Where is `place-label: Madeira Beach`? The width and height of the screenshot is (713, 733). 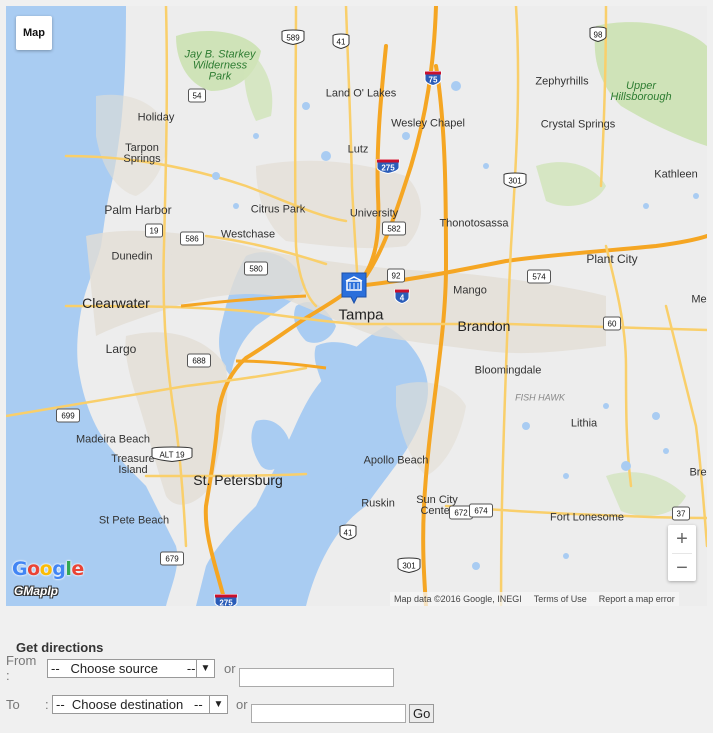
place-label: Madeira Beach is located at coordinates (113, 439).